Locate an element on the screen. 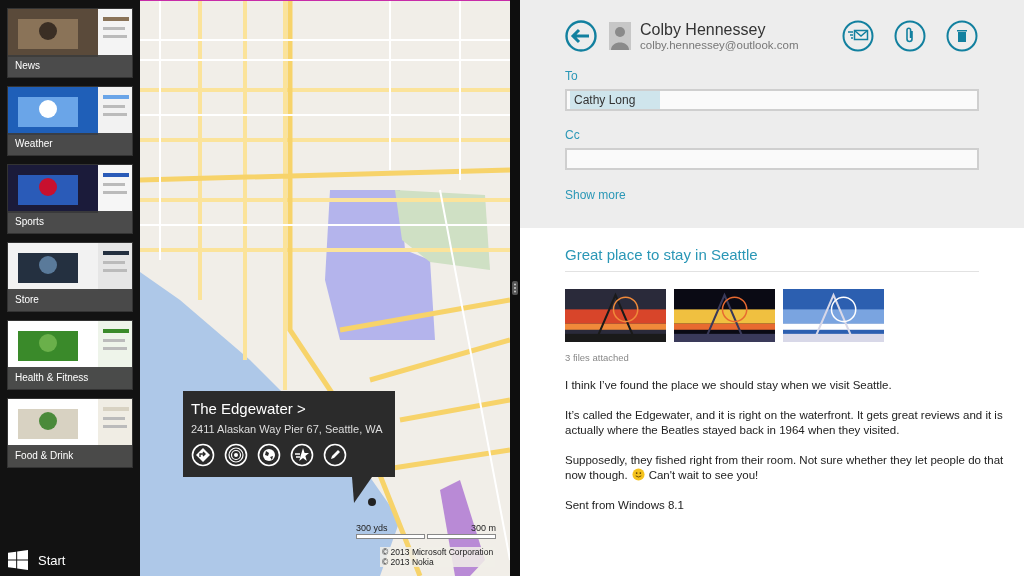  sender-name: Colby Hennessey is located at coordinates (703, 30).